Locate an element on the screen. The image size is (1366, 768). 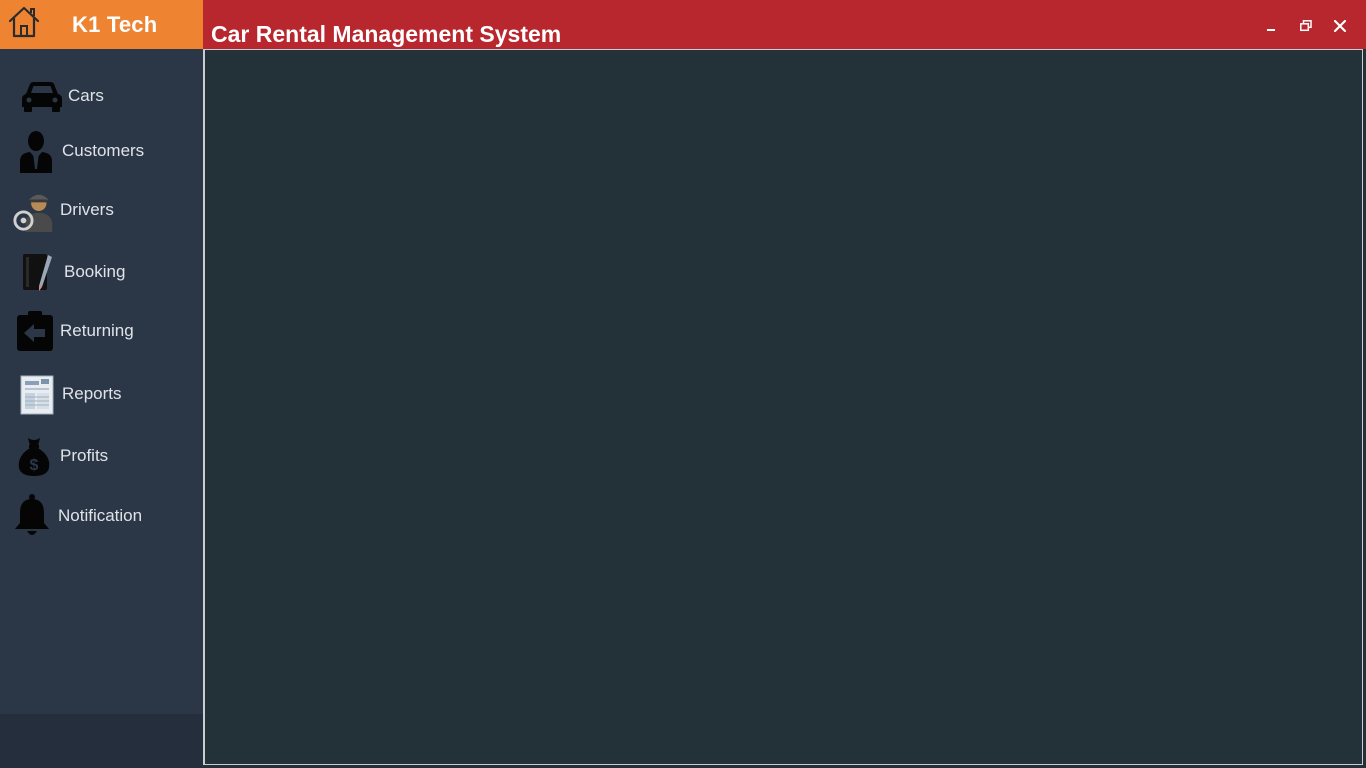
car-icon is located at coordinates (42, 96).